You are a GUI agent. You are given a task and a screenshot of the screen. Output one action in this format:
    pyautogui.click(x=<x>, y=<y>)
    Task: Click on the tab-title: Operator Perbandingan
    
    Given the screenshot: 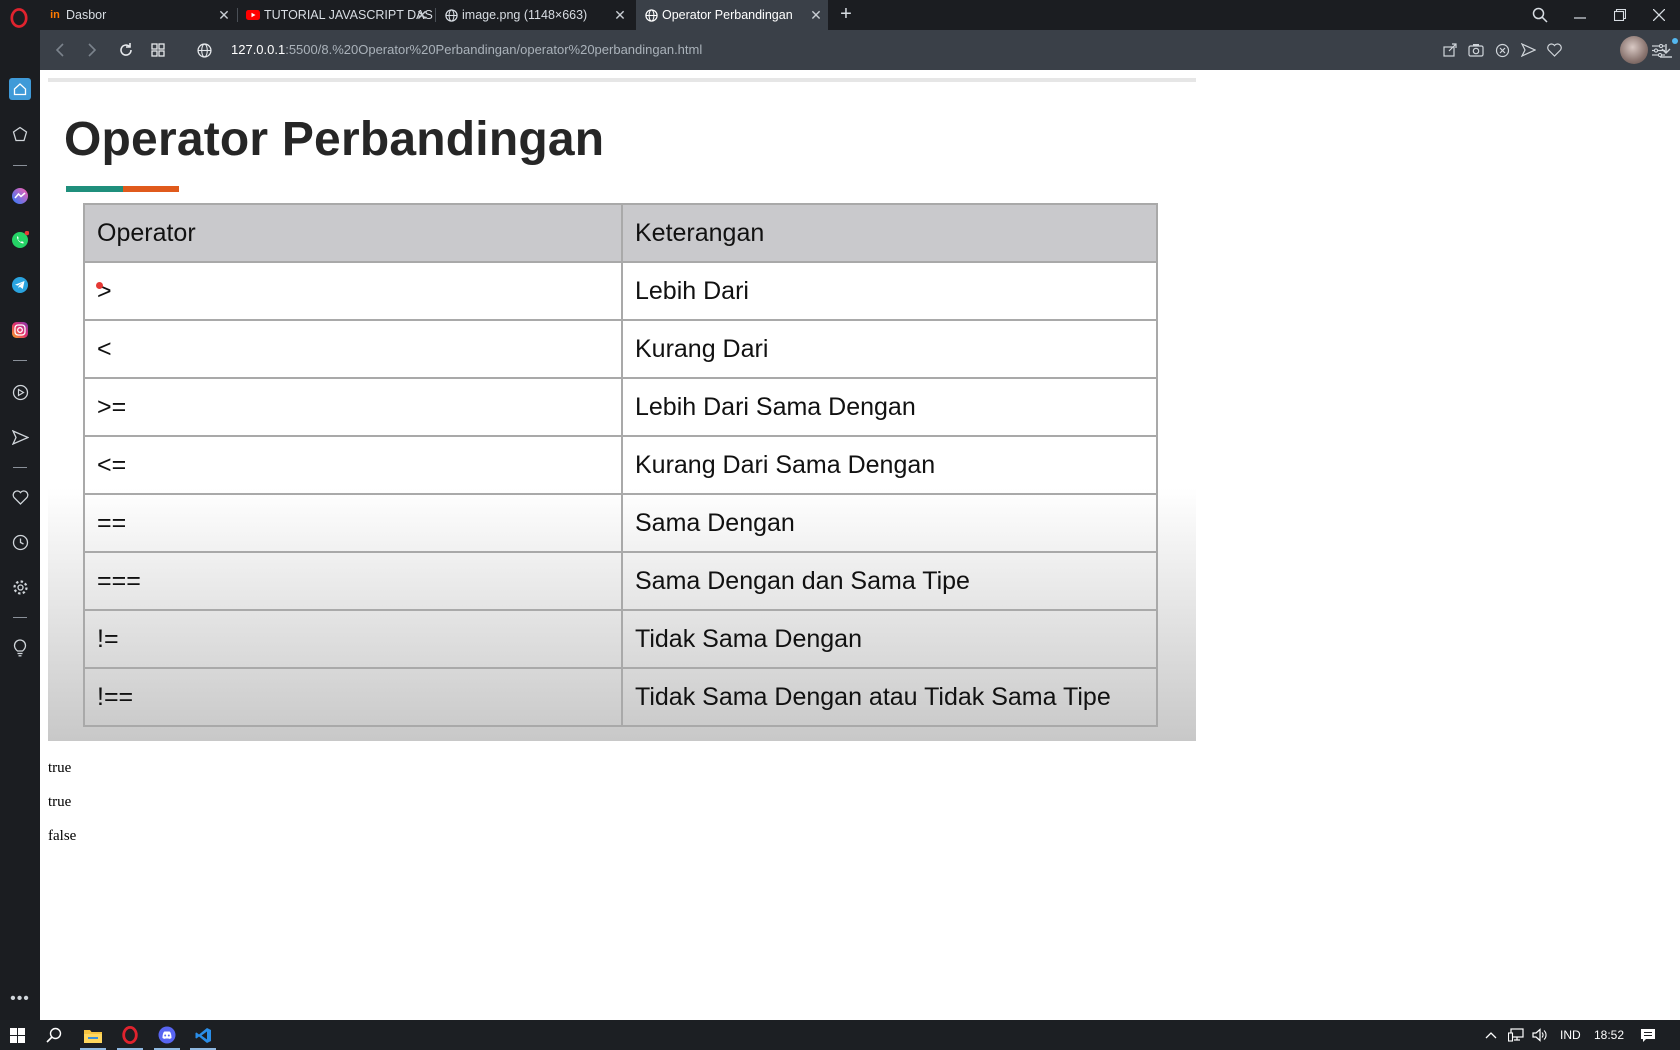 What is the action you would take?
    pyautogui.click(x=727, y=15)
    